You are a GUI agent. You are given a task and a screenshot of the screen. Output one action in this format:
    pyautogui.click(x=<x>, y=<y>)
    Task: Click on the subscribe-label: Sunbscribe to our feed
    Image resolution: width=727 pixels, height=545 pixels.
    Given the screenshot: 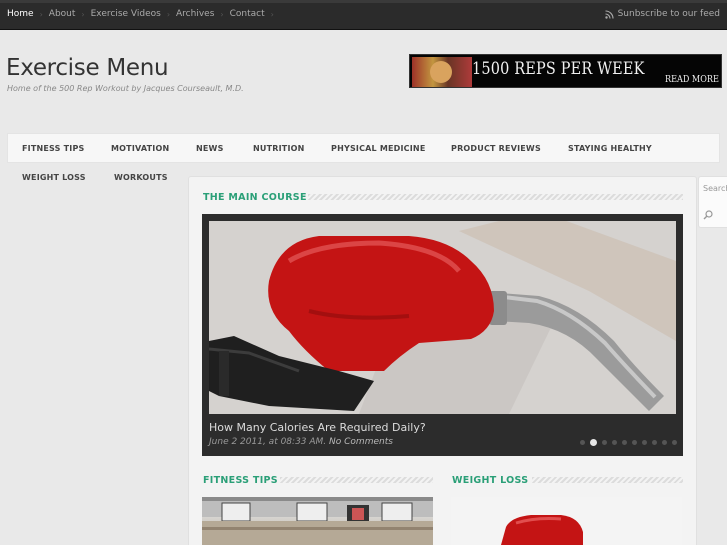 What is the action you would take?
    pyautogui.click(x=668, y=14)
    